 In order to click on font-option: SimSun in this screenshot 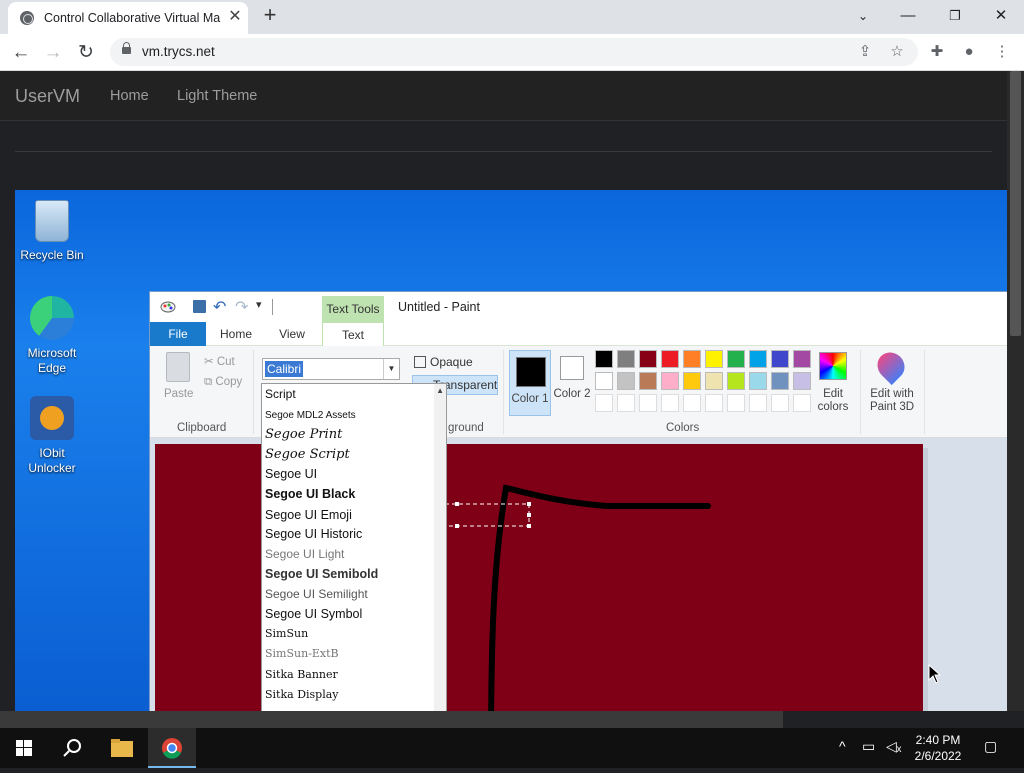, I will do `click(286, 633)`.